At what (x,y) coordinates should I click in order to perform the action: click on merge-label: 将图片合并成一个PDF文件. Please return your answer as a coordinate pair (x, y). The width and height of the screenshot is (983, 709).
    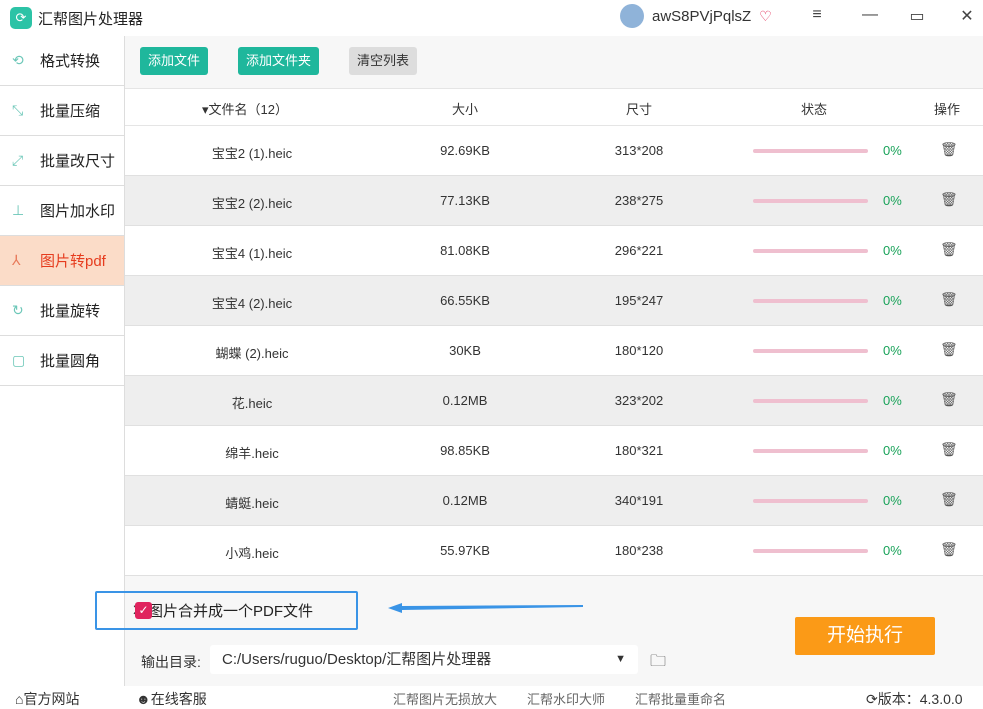
    Looking at the image, I should click on (223, 611).